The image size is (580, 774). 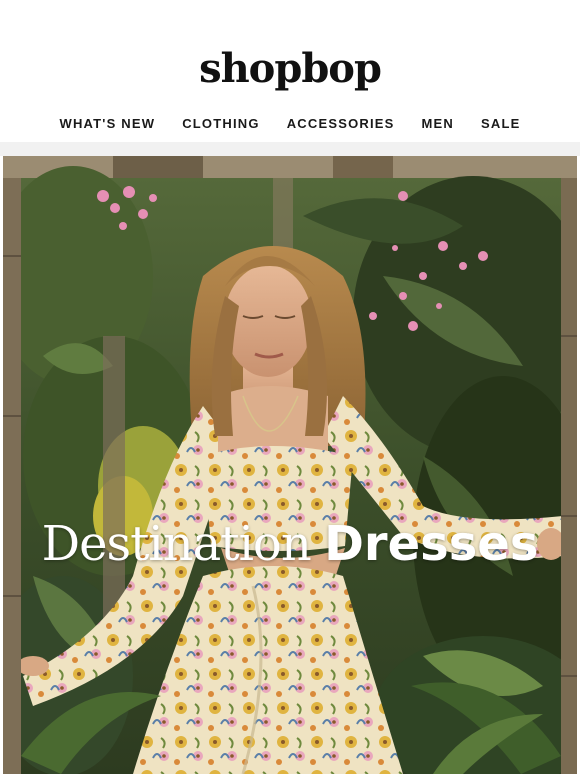 What do you see at coordinates (341, 124) in the screenshot?
I see `nav-item-accessories: ACCESSORIES` at bounding box center [341, 124].